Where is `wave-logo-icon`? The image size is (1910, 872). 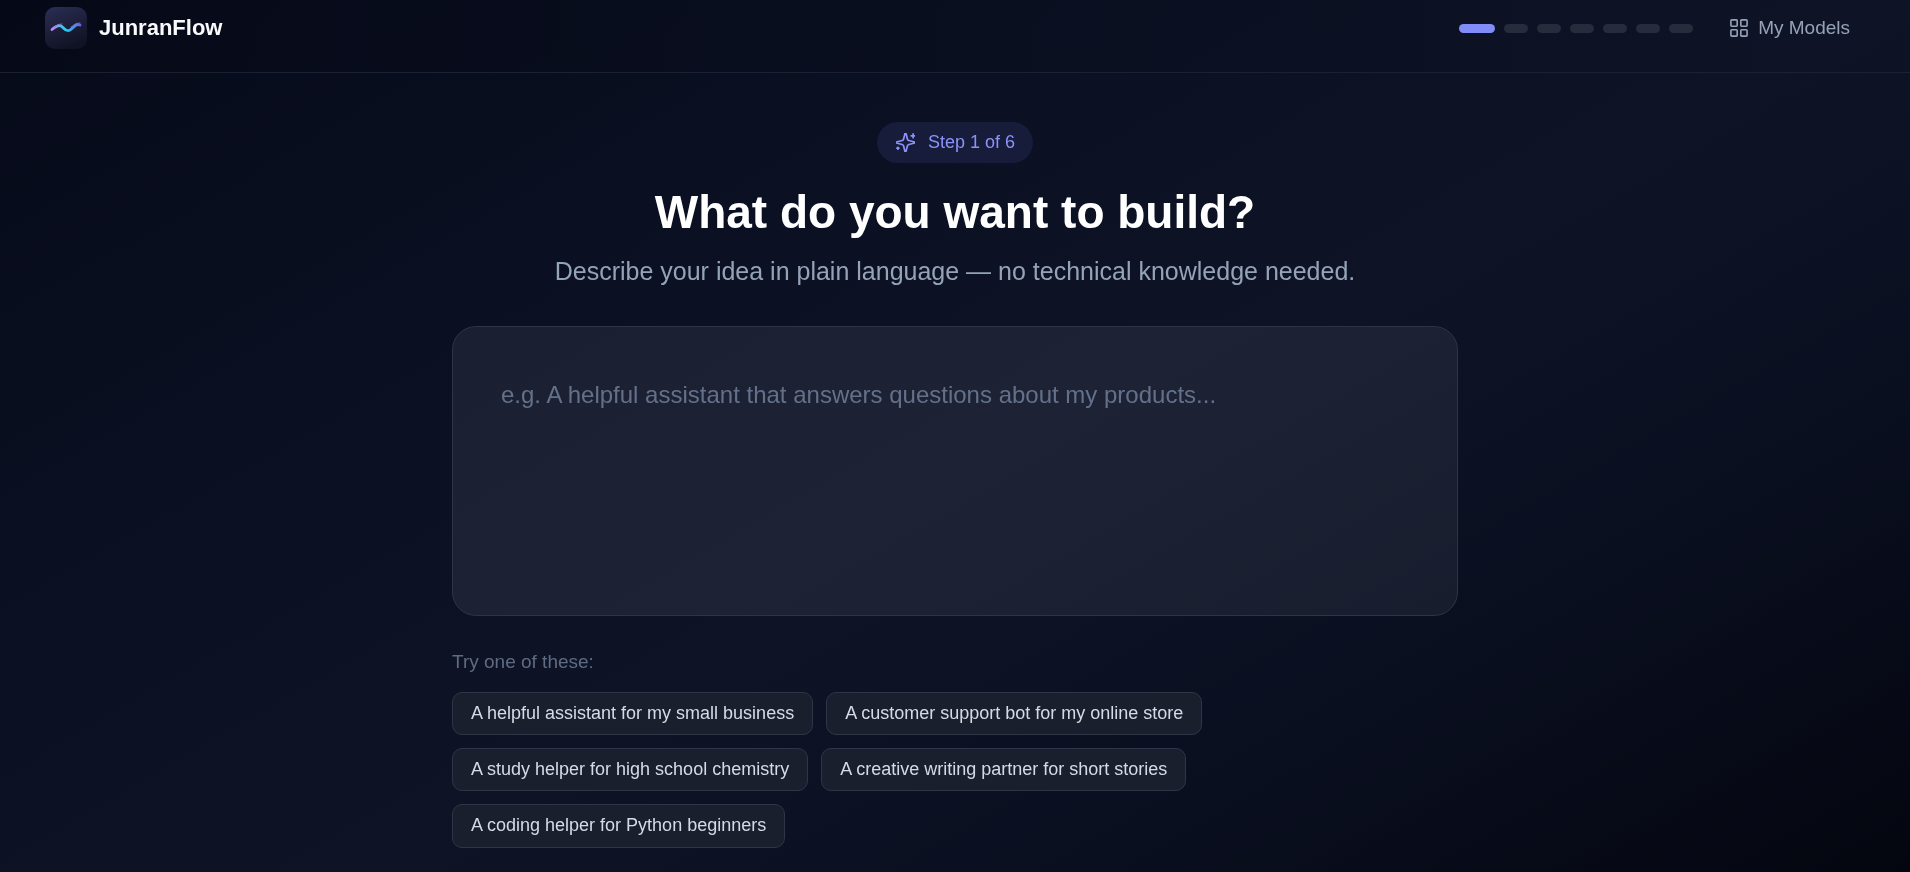
wave-logo-icon is located at coordinates (66, 28).